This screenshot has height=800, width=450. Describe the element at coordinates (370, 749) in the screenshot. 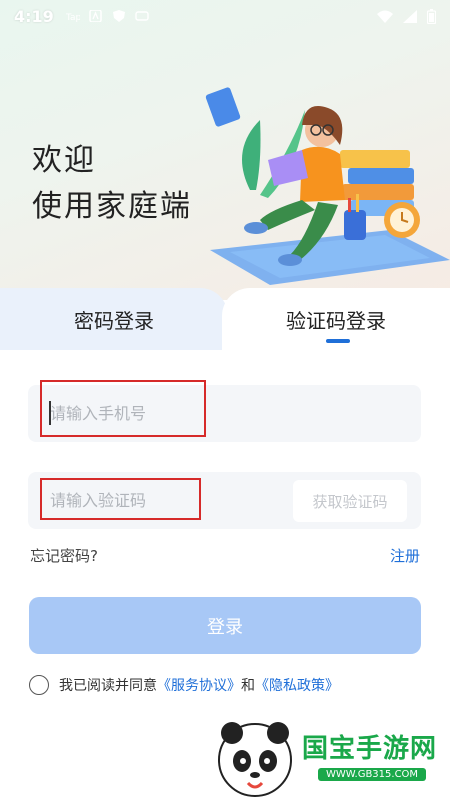

I see `watermark-brand: 国宝手游网` at that location.